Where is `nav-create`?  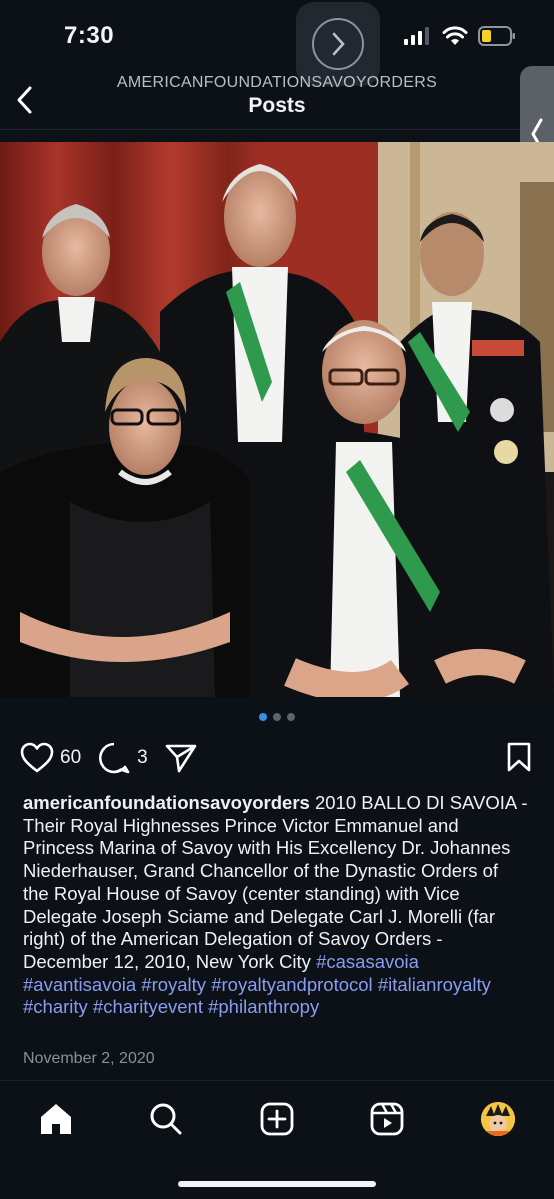 nav-create is located at coordinates (277, 1119).